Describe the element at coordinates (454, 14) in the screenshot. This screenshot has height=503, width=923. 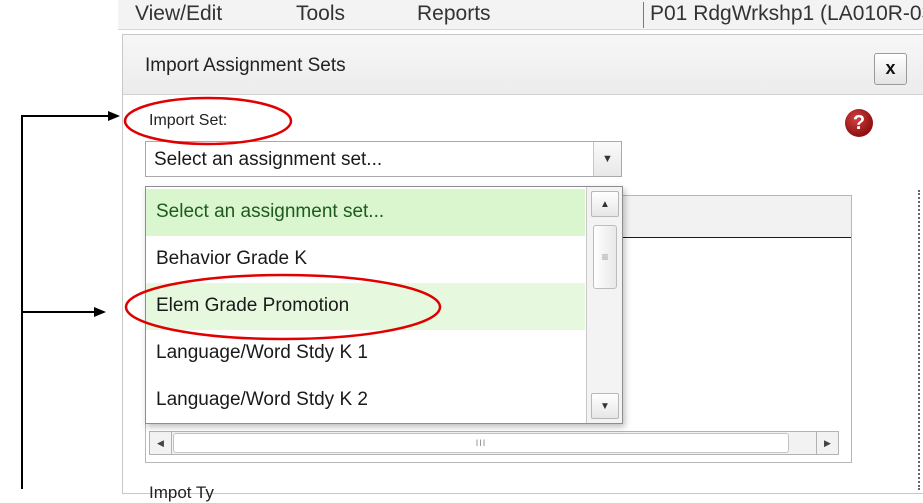
I see `menu-reports: Reports` at that location.